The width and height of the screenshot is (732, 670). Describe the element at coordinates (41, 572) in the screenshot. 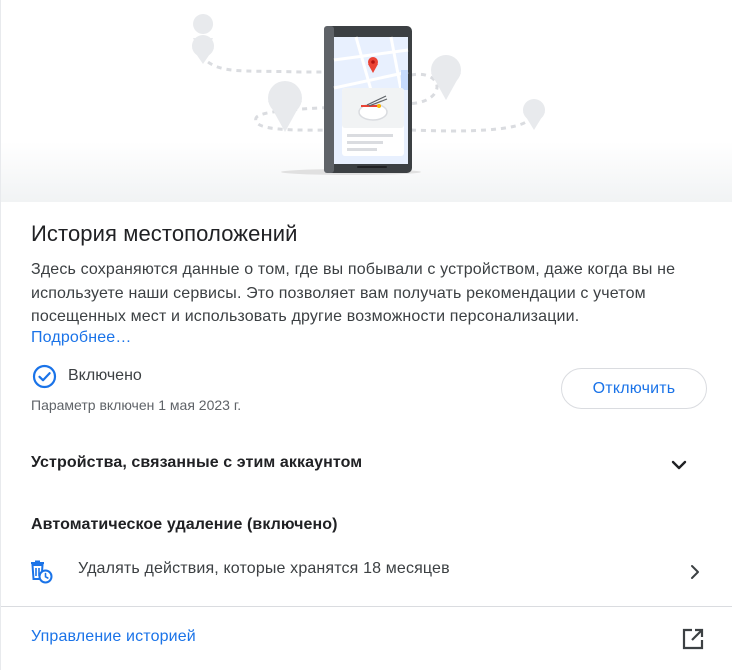

I see `auto-delete-icon` at that location.